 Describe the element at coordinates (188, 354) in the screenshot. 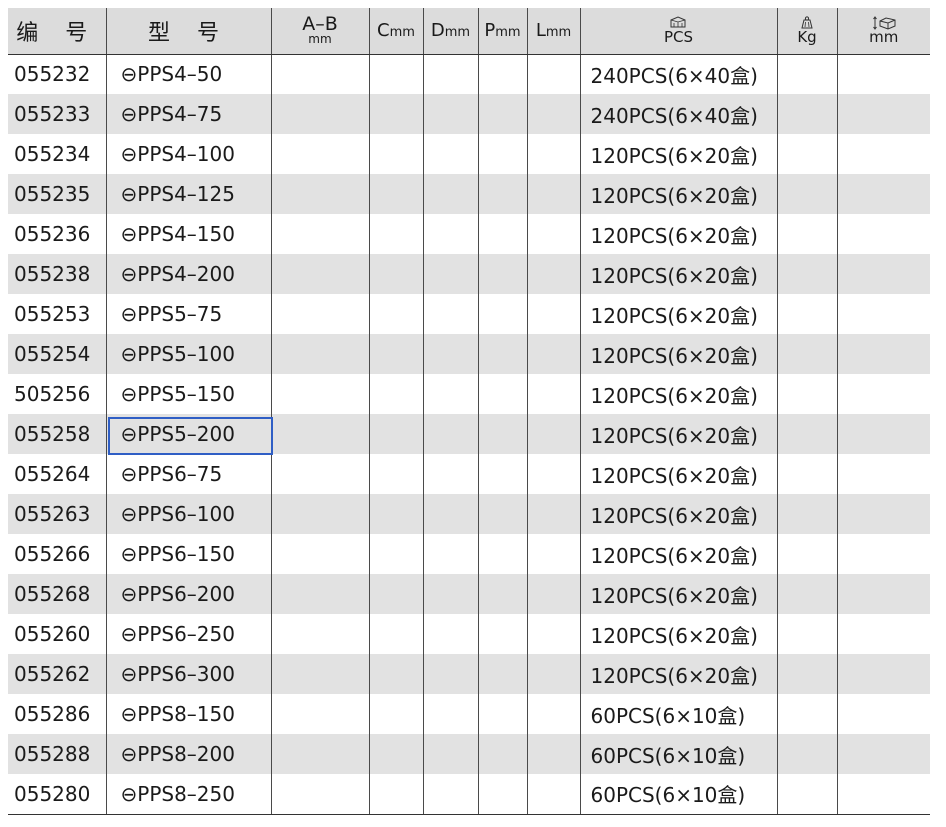

I see `model-cell: ⊖PPS5–100` at that location.